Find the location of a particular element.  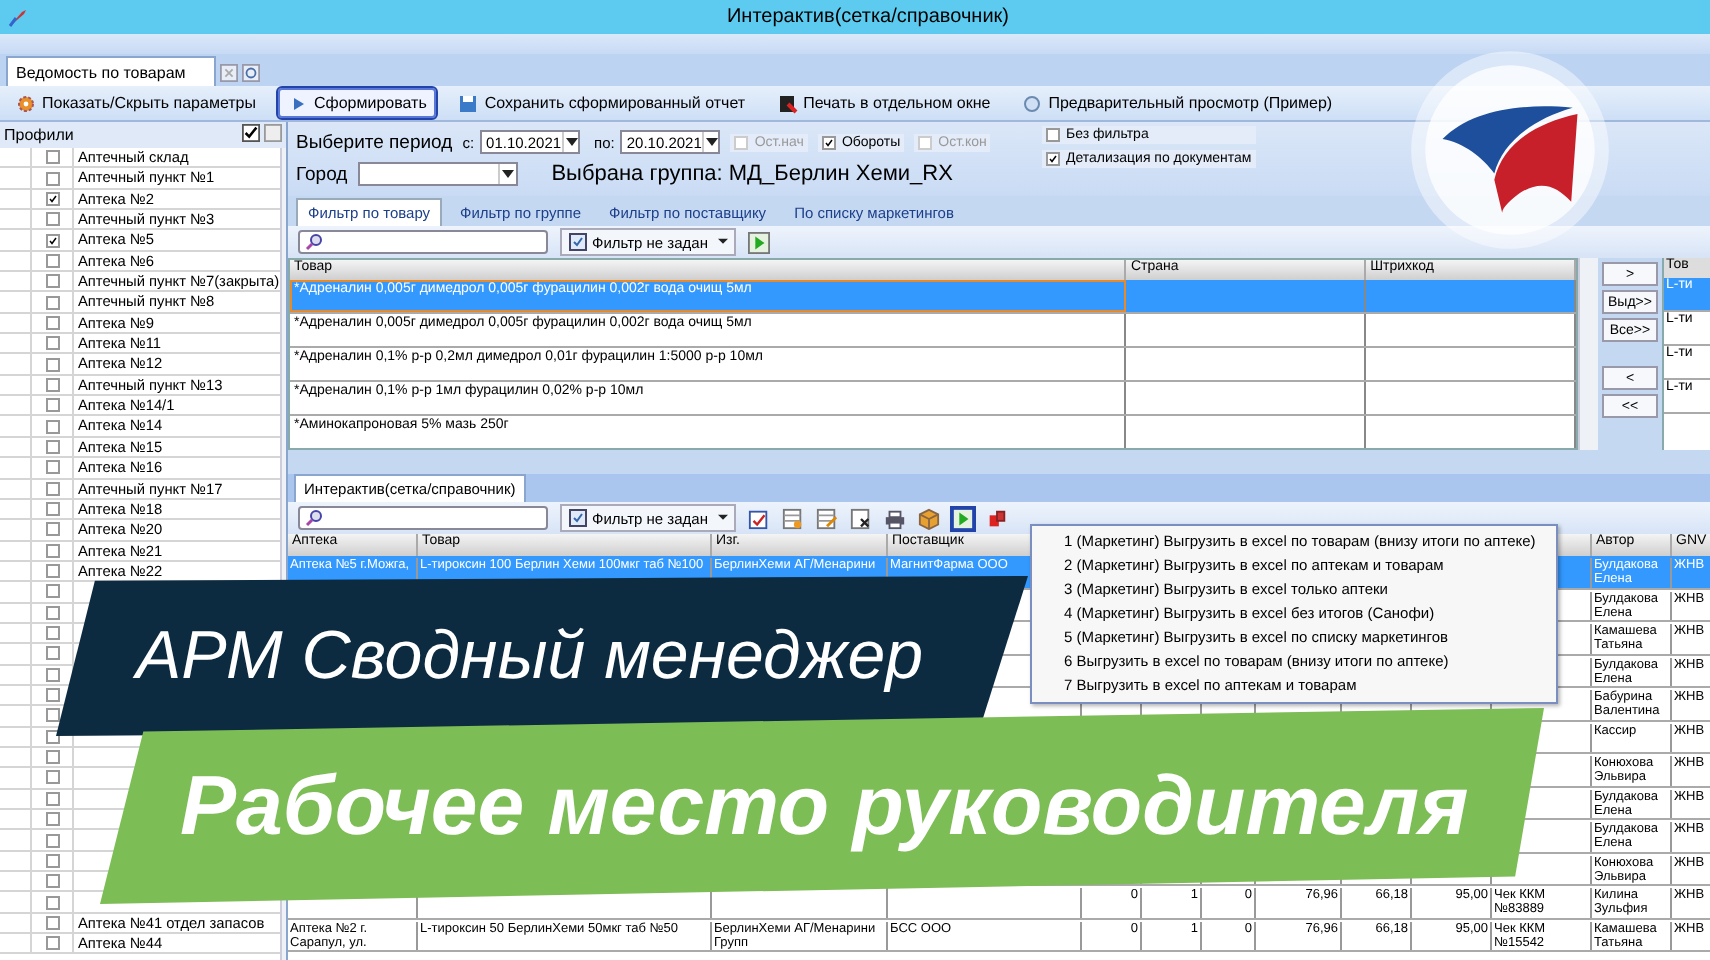

app-icon is located at coordinates (18, 17).